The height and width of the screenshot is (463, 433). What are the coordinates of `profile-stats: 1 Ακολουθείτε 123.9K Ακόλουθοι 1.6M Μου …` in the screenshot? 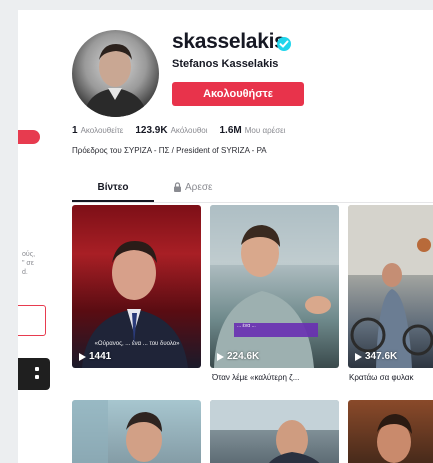 It's located at (184, 132).